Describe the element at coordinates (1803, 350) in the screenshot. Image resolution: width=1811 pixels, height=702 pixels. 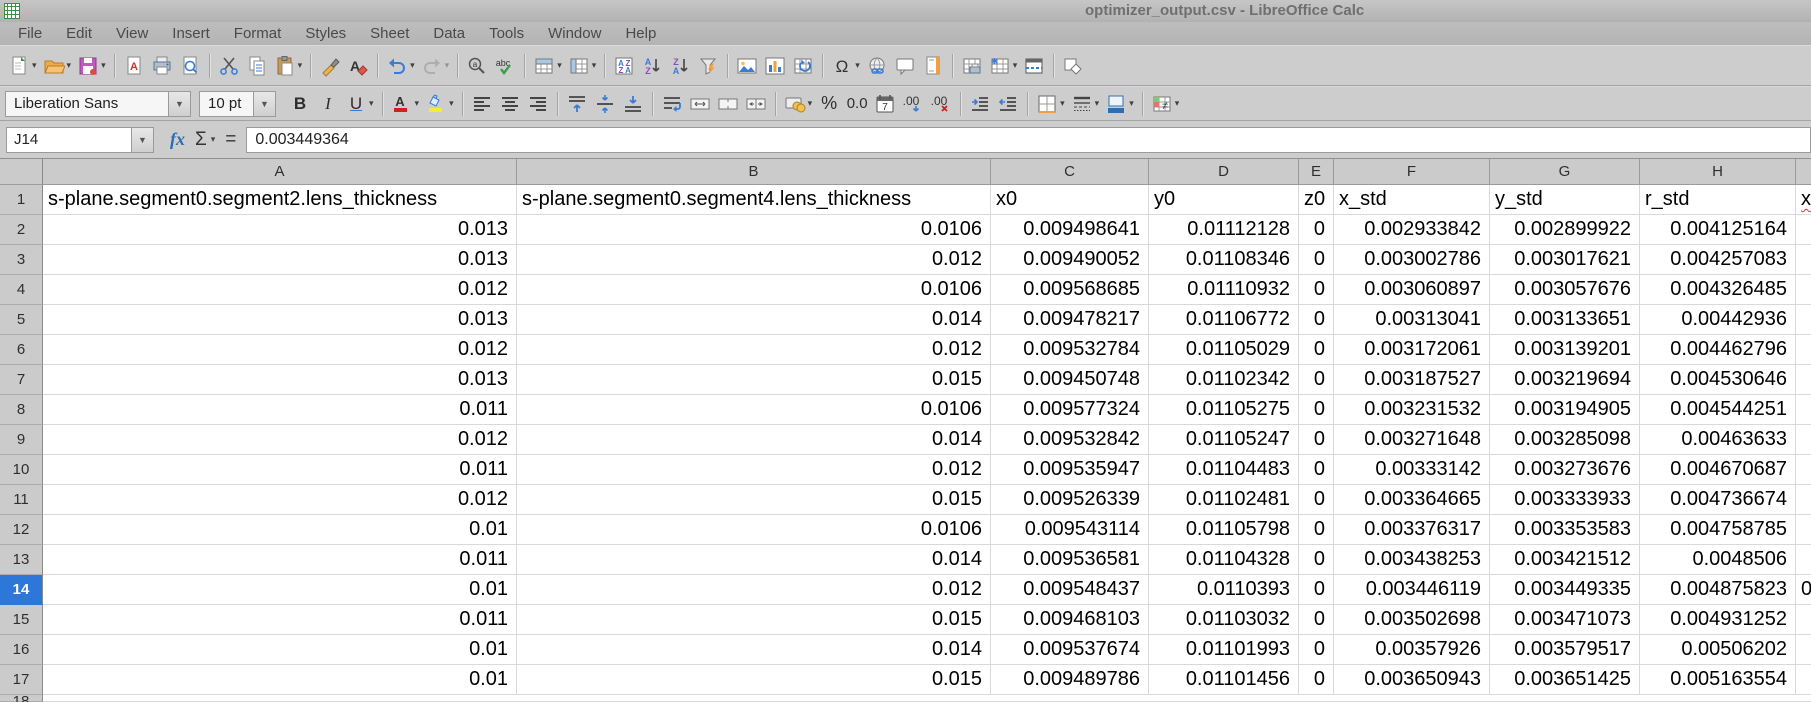
I see `cell-overflow-row6` at that location.